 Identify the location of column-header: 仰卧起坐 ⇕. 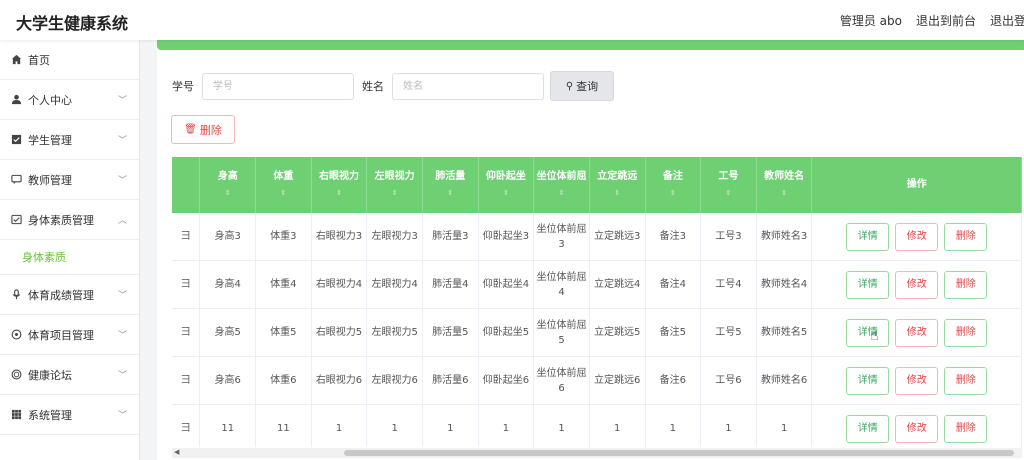
(506, 185).